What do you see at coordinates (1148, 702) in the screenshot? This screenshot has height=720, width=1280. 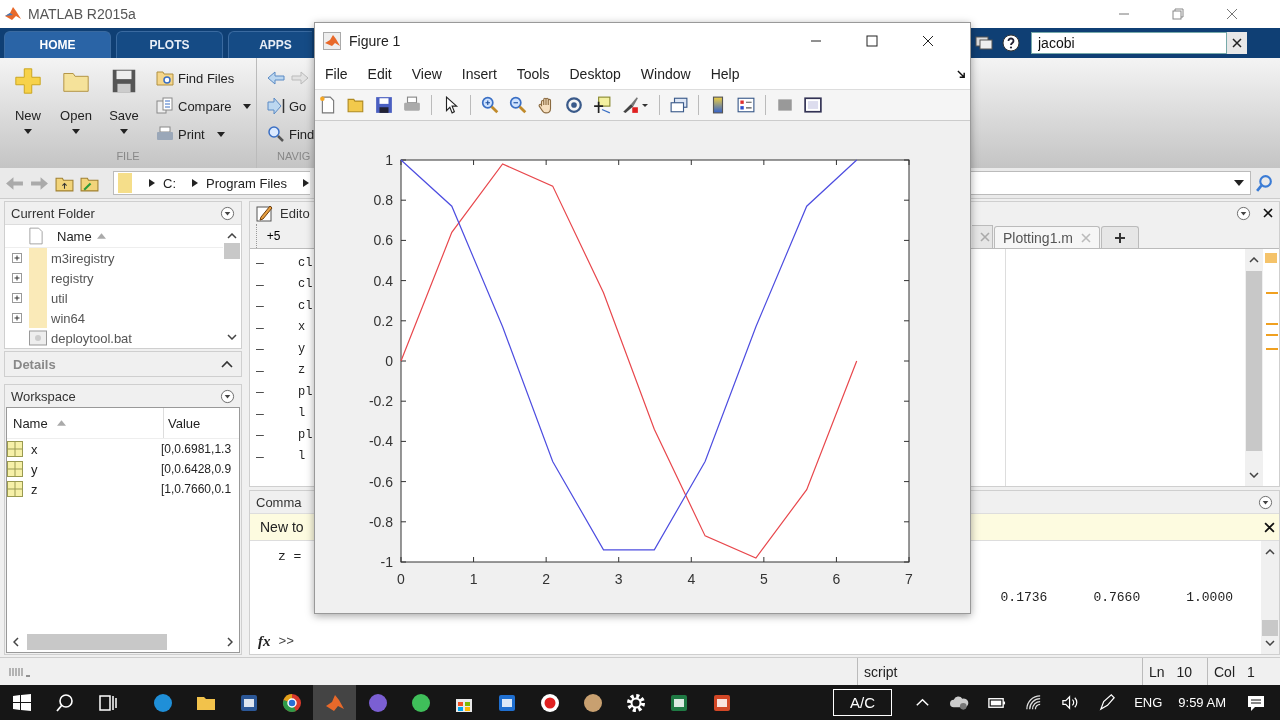 I see `language-indicator: ENG` at bounding box center [1148, 702].